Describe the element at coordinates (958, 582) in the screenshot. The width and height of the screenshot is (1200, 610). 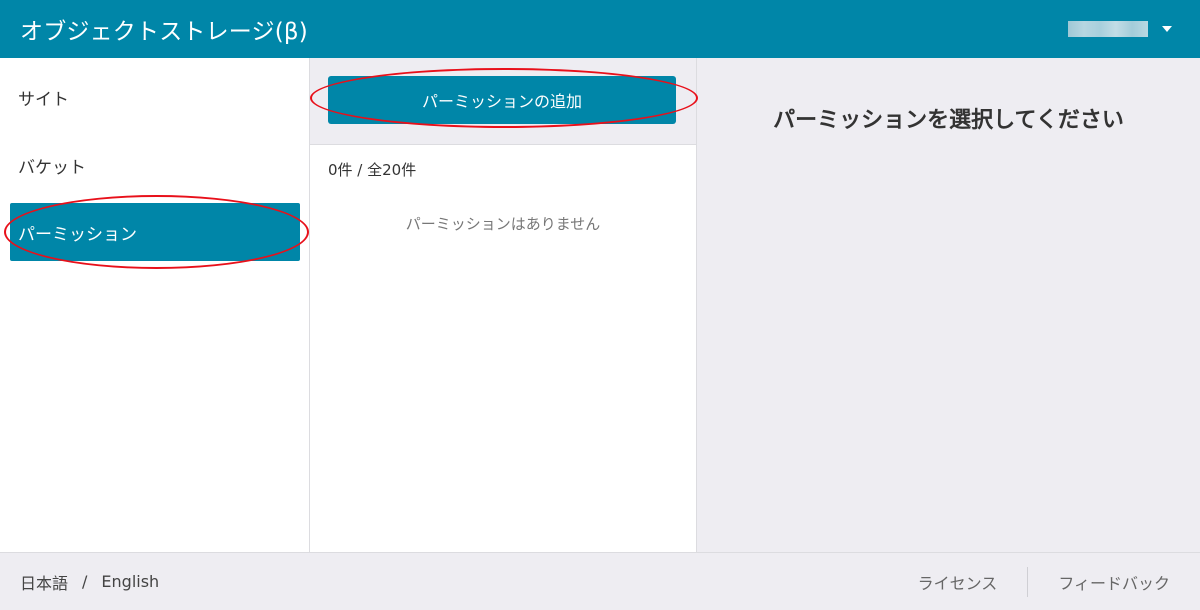
I see `license-link: ライセンス` at that location.